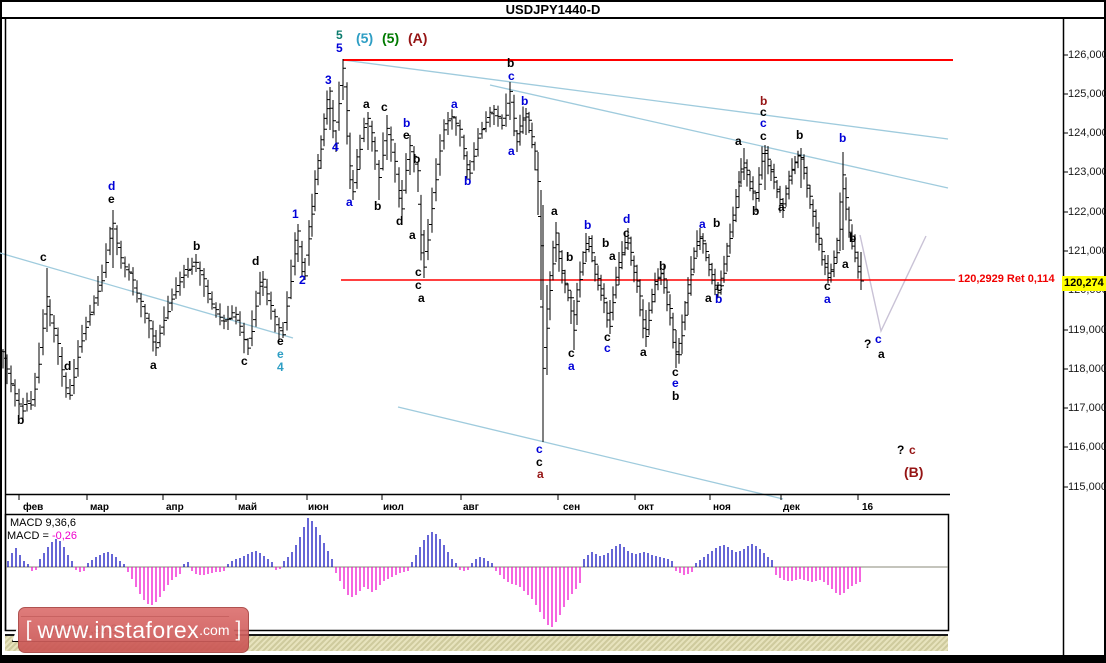 The height and width of the screenshot is (663, 1106). What do you see at coordinates (646, 507) in the screenshot?
I see `month-label: окт` at bounding box center [646, 507].